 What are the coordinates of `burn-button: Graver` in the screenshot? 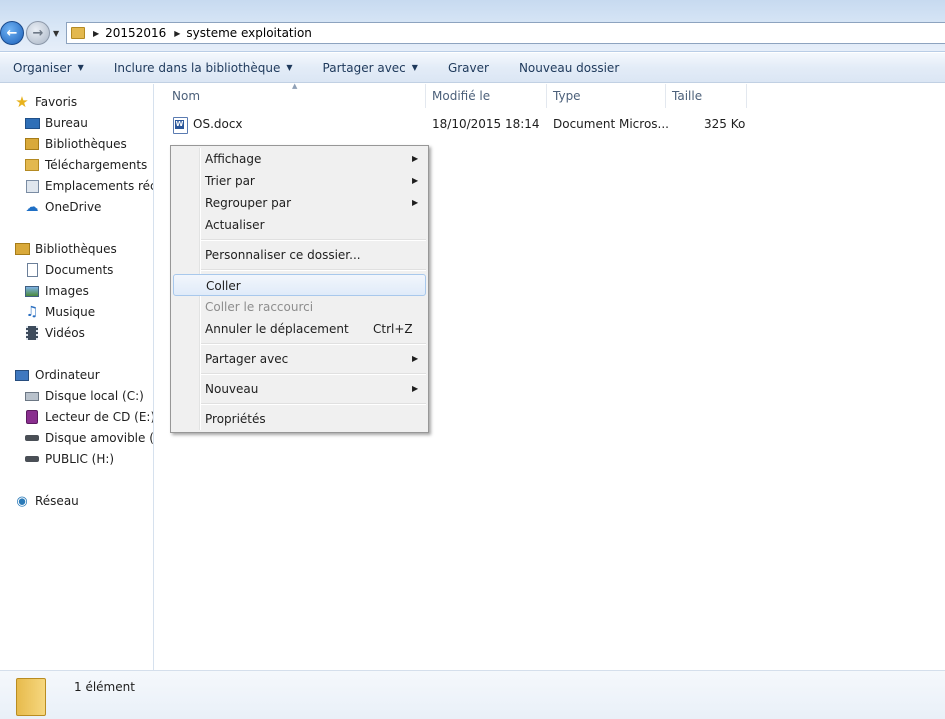 It's located at (462, 68).